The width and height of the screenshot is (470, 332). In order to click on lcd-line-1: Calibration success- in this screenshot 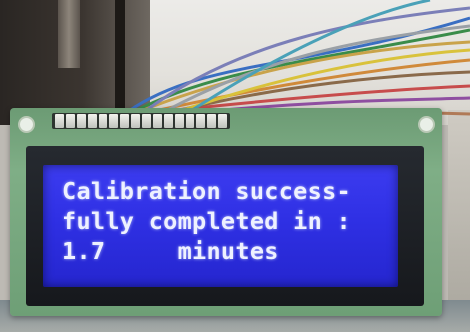, I will do `click(206, 191)`.